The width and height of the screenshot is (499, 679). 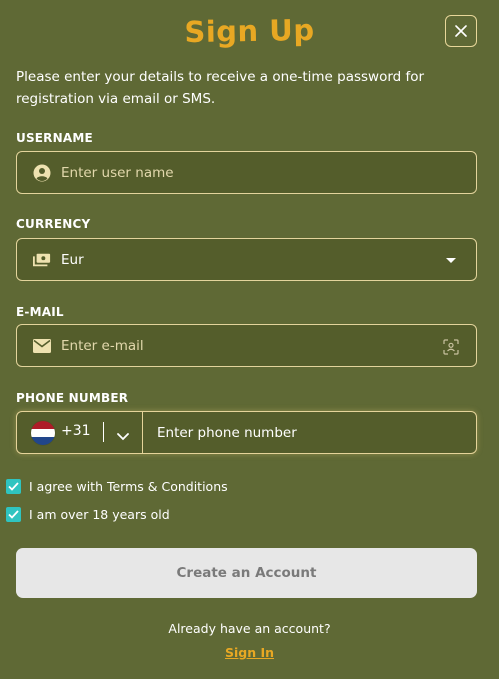 What do you see at coordinates (40, 312) in the screenshot?
I see `email-label: E-MAIL` at bounding box center [40, 312].